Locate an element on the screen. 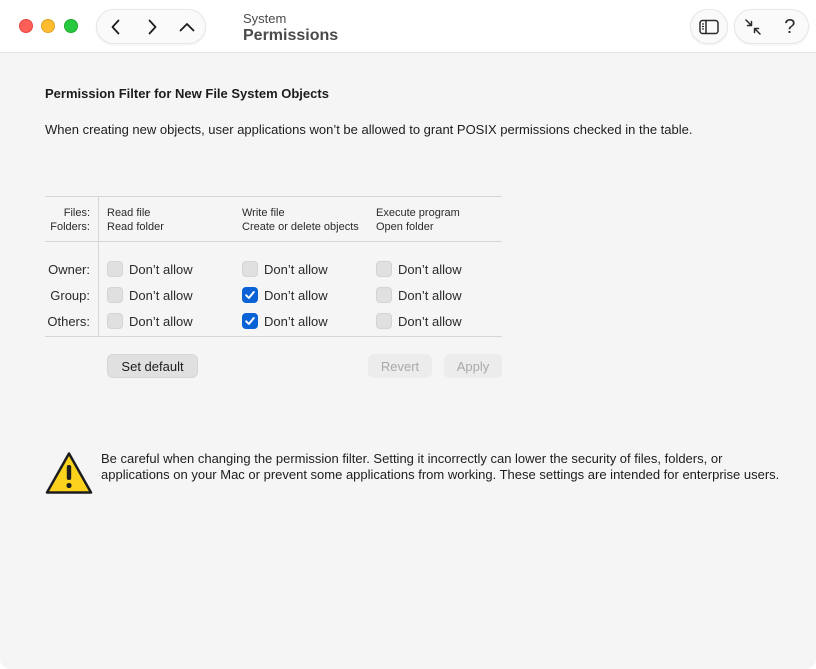 The image size is (816, 669). collapse-arrows-icon is located at coordinates (753, 26).